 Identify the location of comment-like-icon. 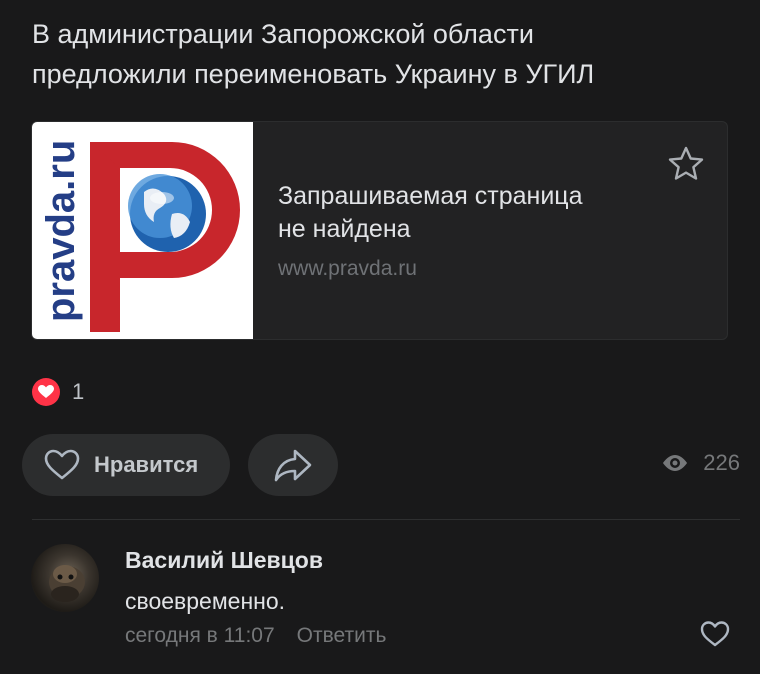
(715, 636).